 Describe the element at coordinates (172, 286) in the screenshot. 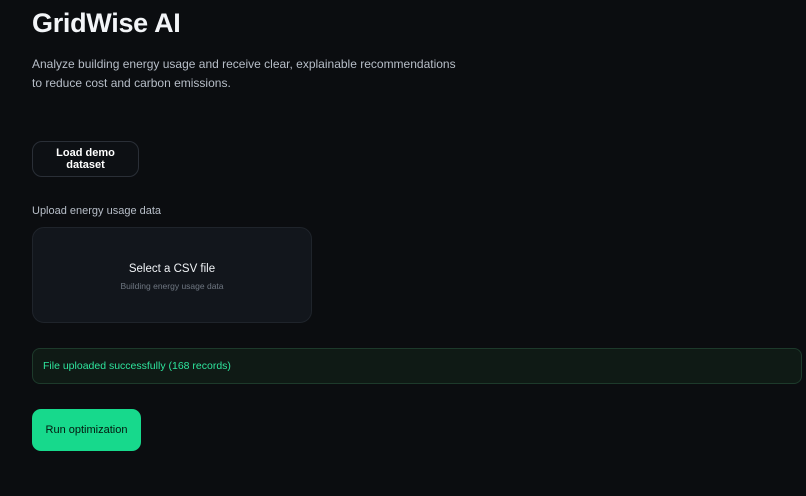

I see `dropzone-hint: Building energy usage data` at that location.